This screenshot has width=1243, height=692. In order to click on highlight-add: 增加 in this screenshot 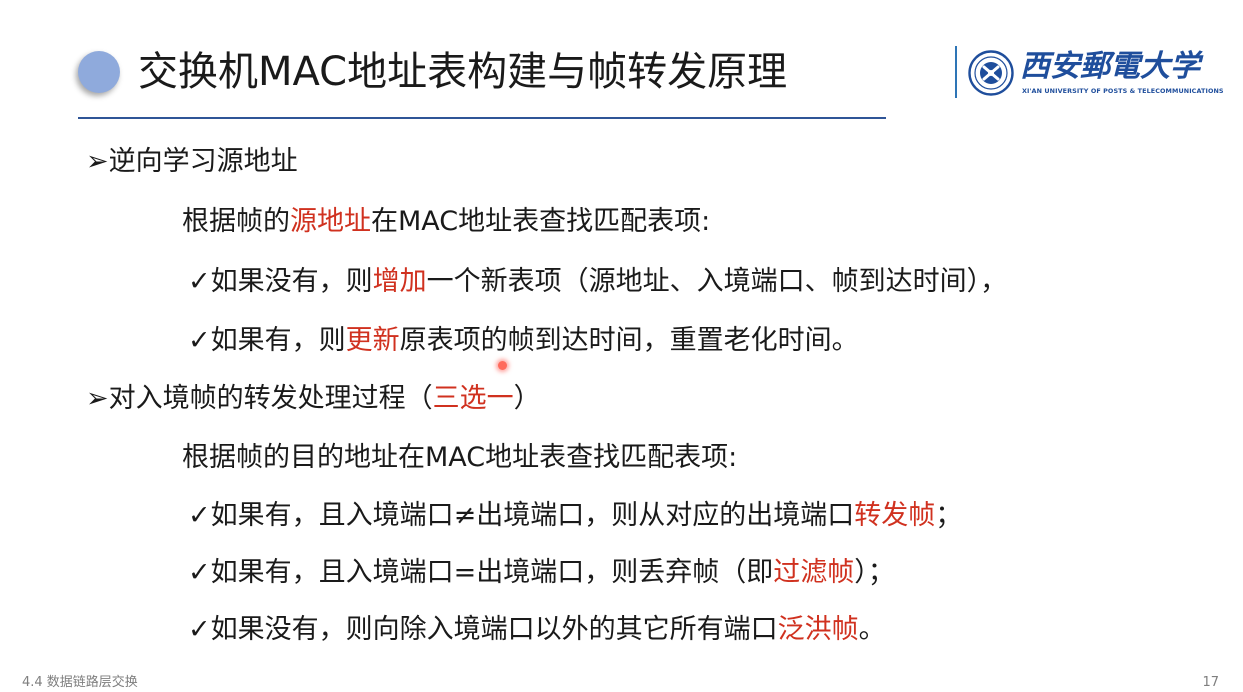, I will do `click(399, 281)`.